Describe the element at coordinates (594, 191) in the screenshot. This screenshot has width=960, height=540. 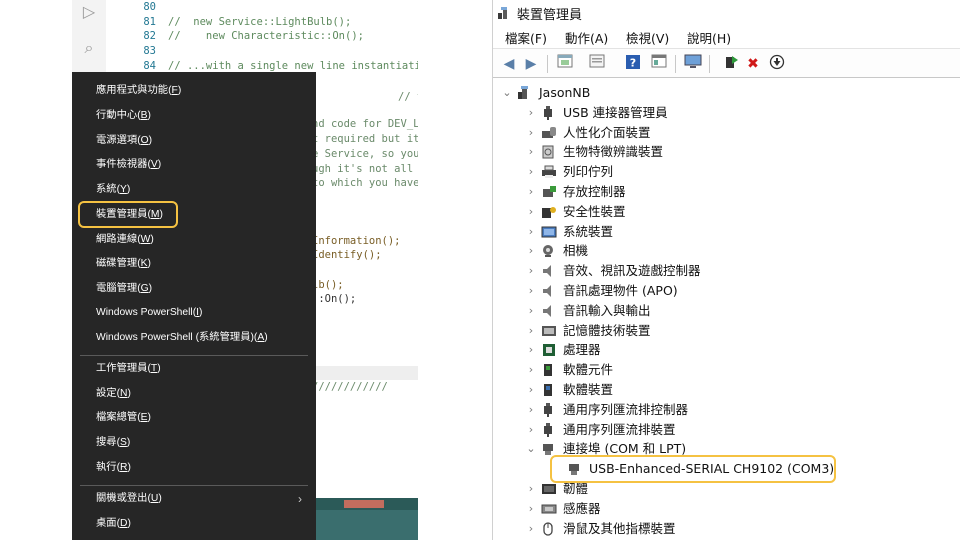
I see `tree-category-label: 存放控制器` at that location.